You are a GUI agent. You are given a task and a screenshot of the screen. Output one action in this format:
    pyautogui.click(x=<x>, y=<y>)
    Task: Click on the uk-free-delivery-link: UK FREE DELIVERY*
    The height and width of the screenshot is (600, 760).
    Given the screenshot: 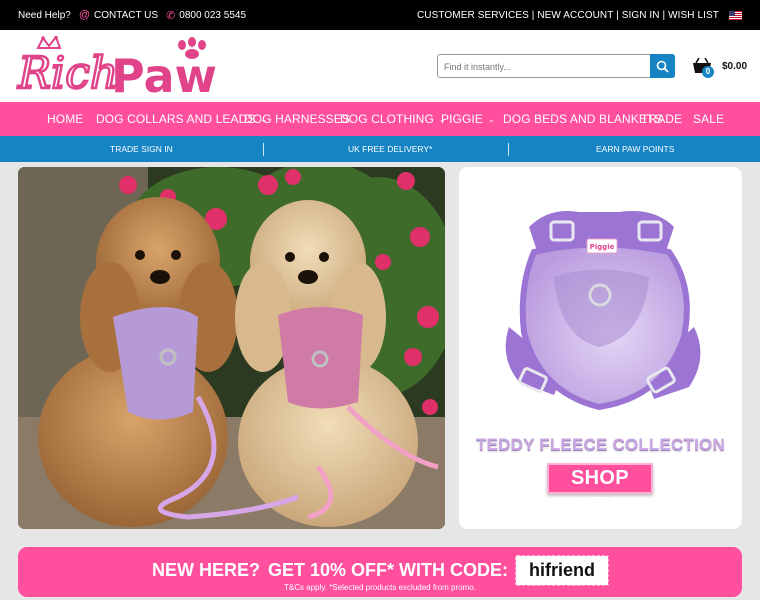 What is the action you would take?
    pyautogui.click(x=390, y=149)
    